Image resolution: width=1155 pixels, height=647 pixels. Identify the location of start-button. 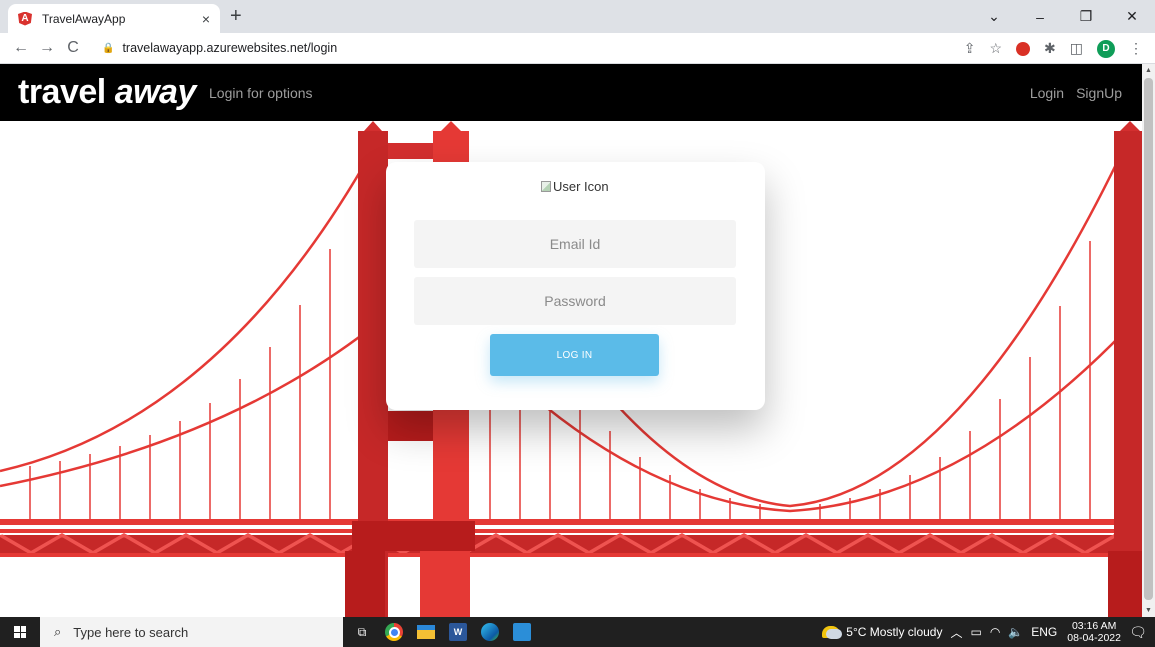
(20, 632).